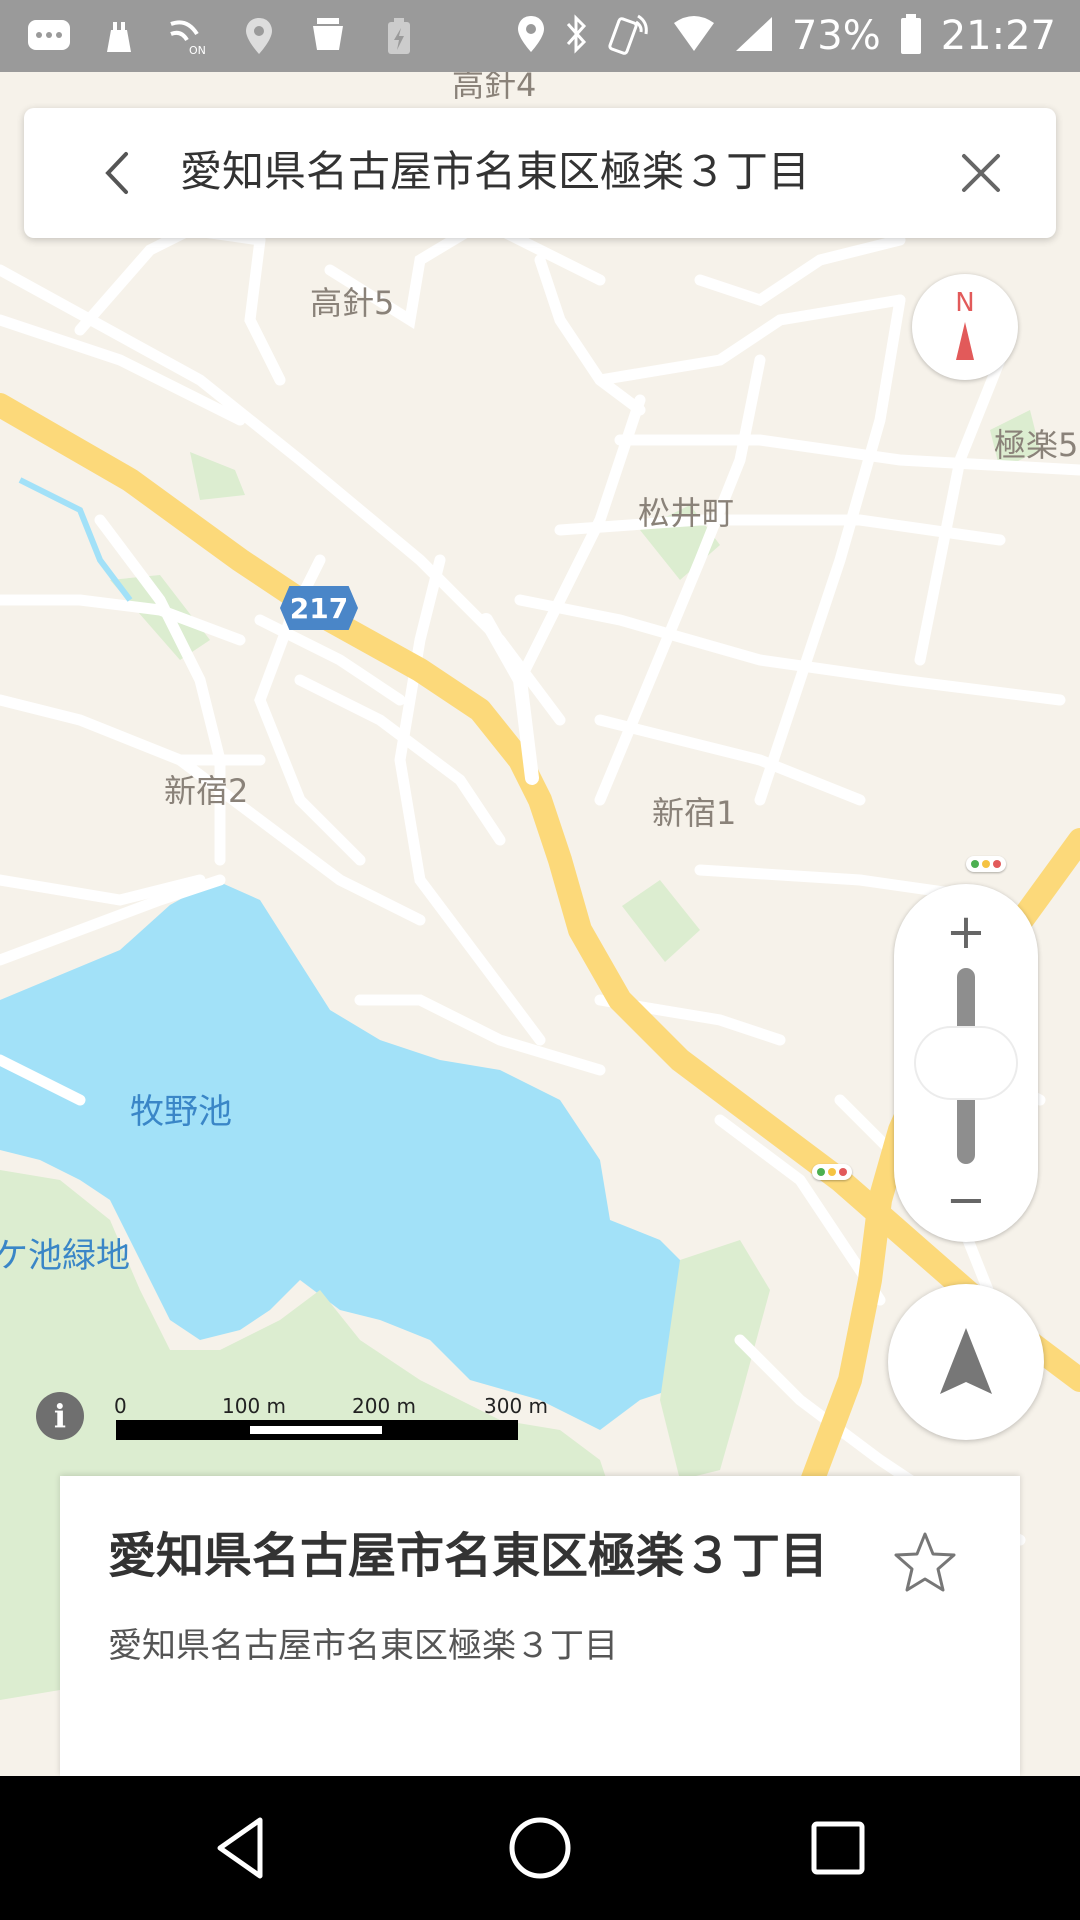  What do you see at coordinates (319, 608) in the screenshot?
I see `route-shield: 217` at bounding box center [319, 608].